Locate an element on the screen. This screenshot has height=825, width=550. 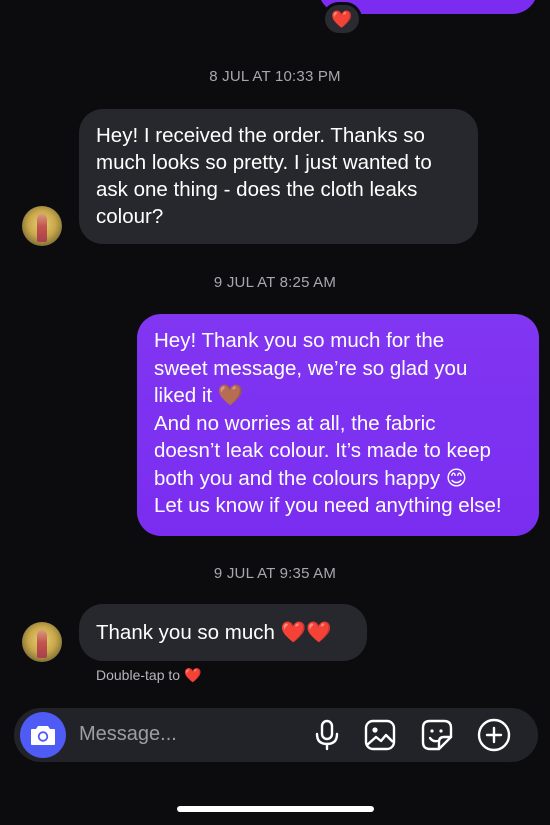
microphone-icon is located at coordinates (327, 735).